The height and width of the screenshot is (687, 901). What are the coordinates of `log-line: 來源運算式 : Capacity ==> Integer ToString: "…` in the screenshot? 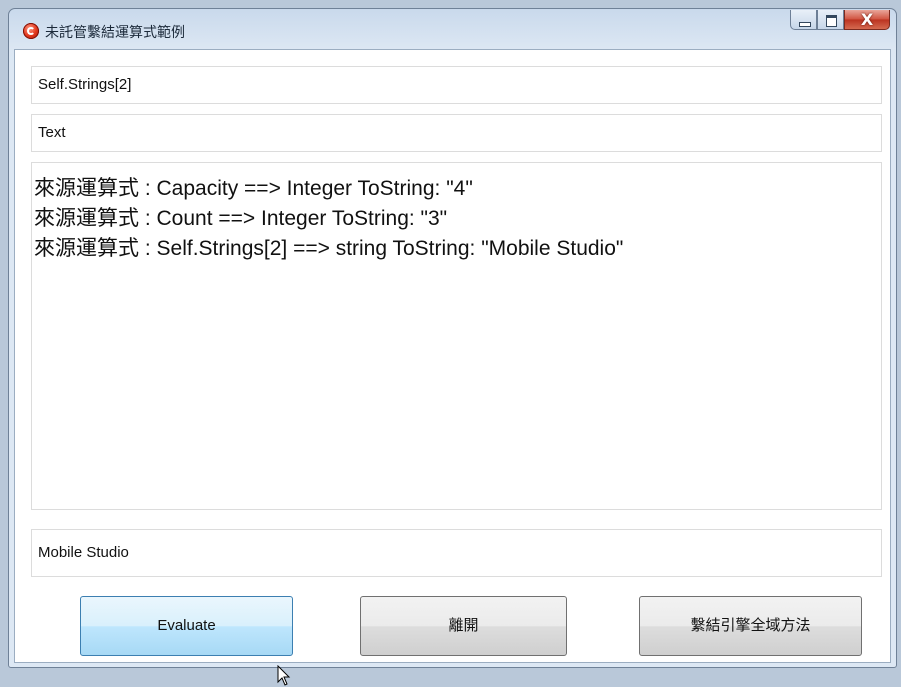 It's located at (253, 188).